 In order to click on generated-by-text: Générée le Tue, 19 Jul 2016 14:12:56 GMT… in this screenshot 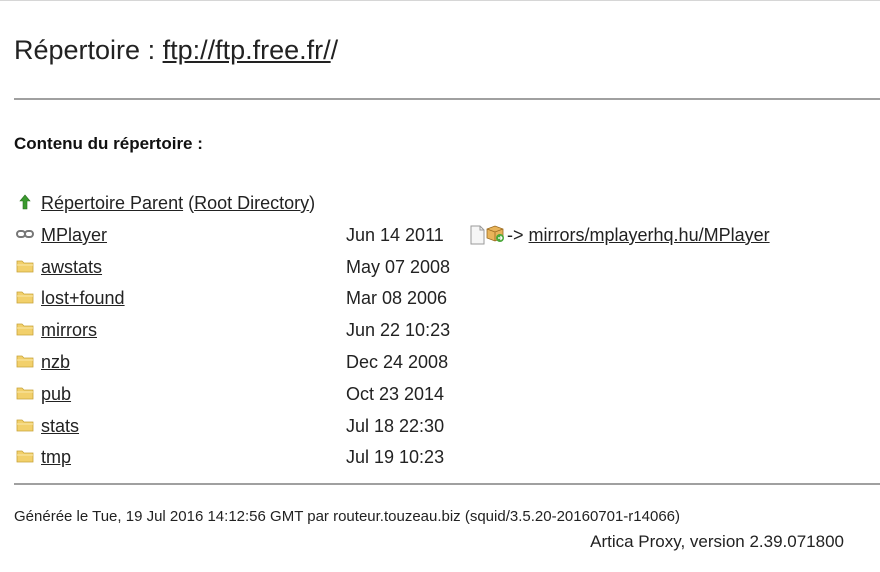, I will do `click(347, 516)`.